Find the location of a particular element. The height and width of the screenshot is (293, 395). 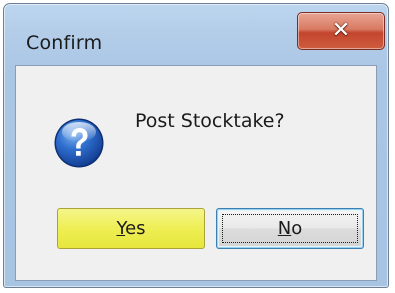

question-icon is located at coordinates (79, 143).